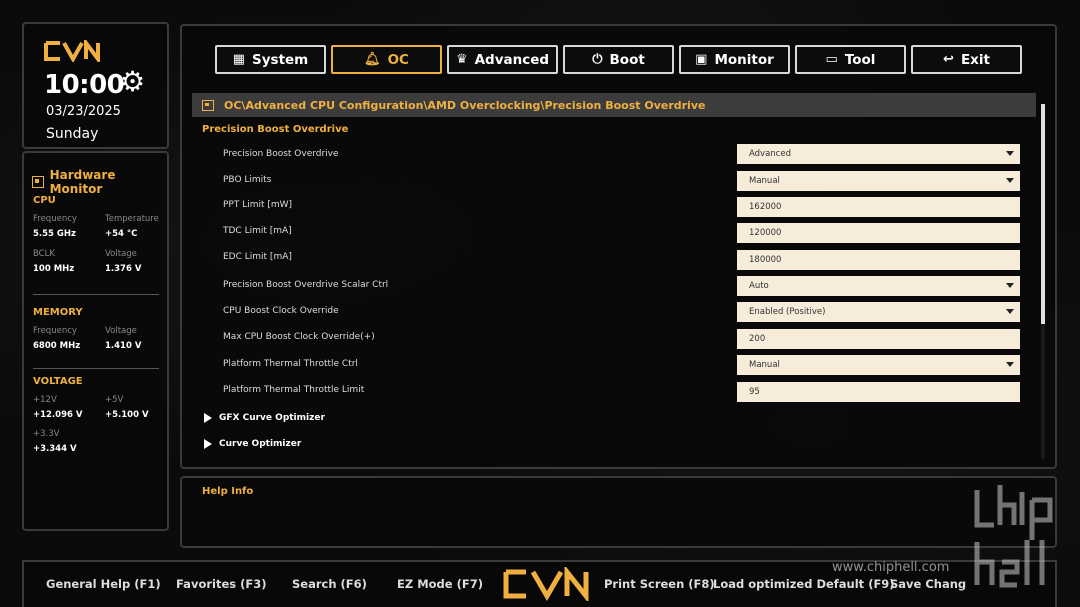 Image resolution: width=1080 pixels, height=607 pixels. What do you see at coordinates (757, 339) in the screenshot?
I see `setting-value: 200` at bounding box center [757, 339].